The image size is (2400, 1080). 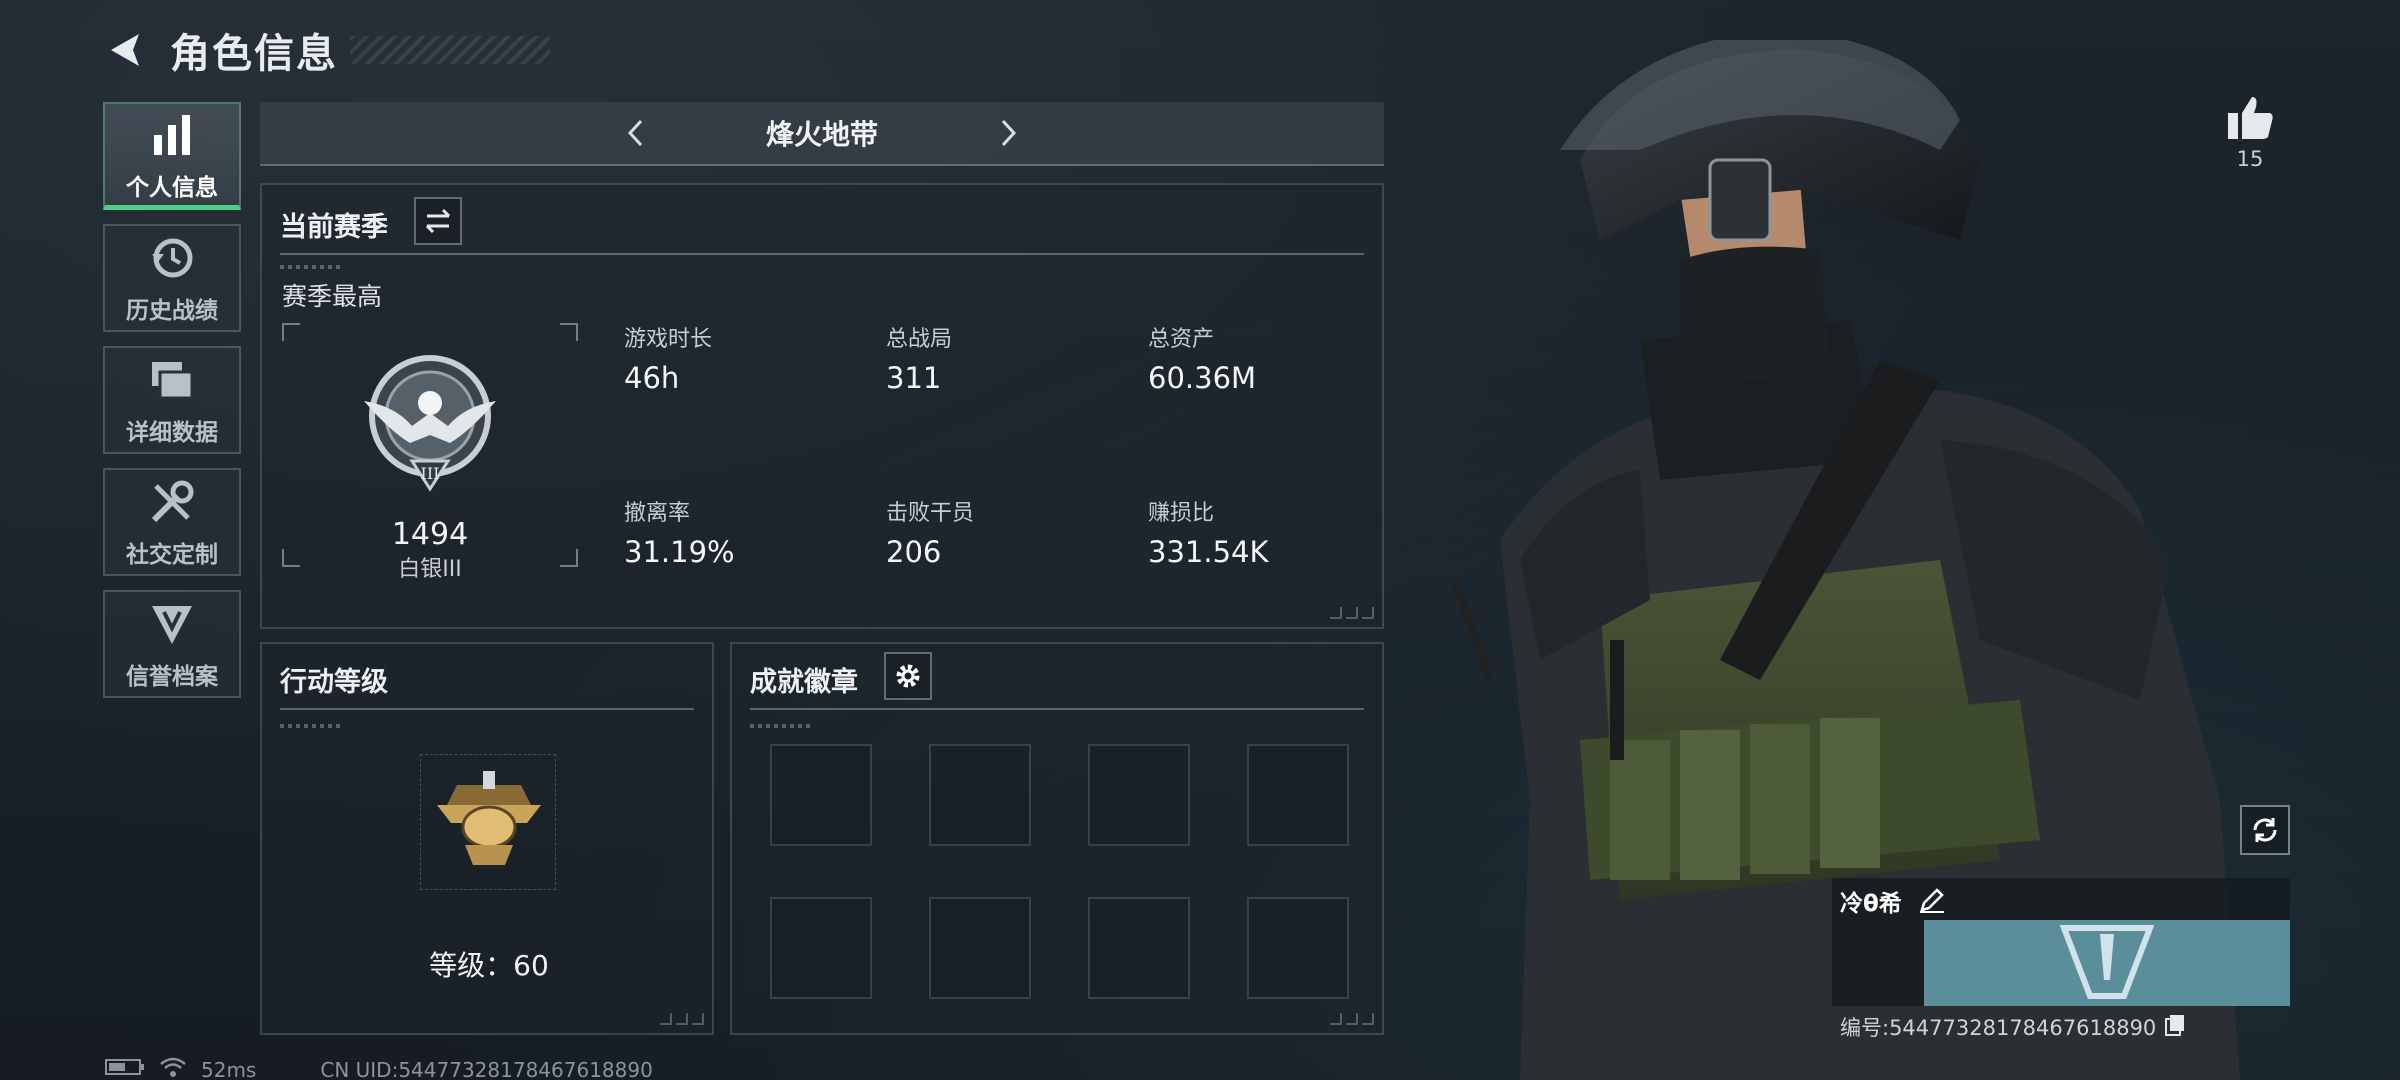 I want to click on refresh-icon, so click(x=2265, y=830).